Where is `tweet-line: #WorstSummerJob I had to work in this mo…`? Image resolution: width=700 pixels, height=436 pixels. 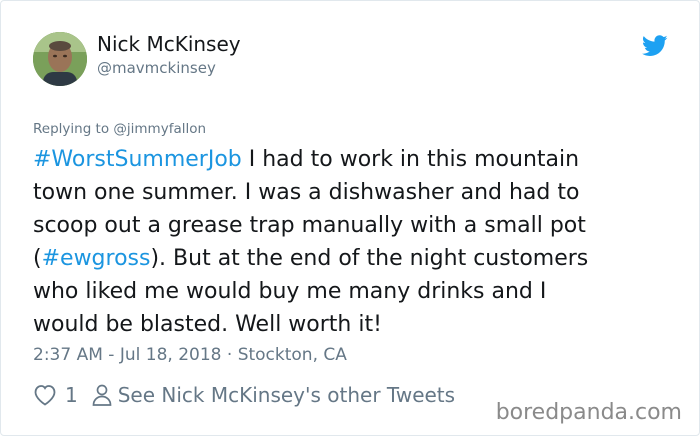
tweet-line: #WorstSummerJob I had to work in this mo… is located at coordinates (353, 159).